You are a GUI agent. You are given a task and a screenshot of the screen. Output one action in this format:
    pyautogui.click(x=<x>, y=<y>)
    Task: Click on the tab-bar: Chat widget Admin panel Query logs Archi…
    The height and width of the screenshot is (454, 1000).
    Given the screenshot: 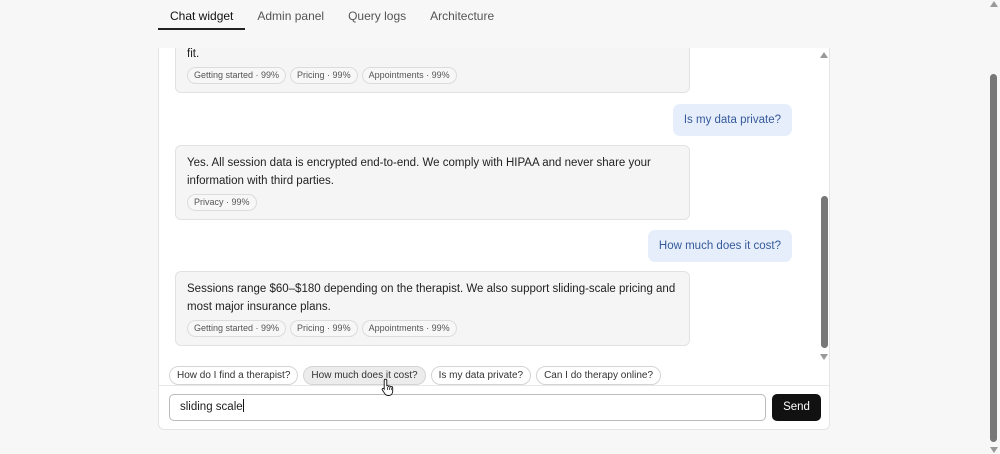 What is the action you would take?
    pyautogui.click(x=332, y=15)
    